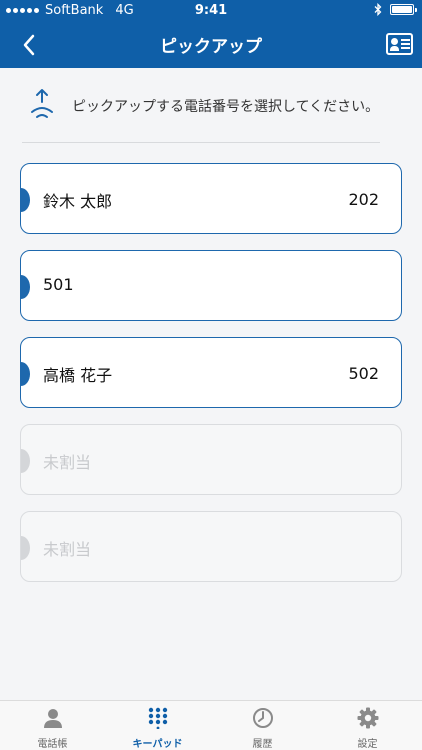 The image size is (422, 750). I want to click on page-title: ピックアップ, so click(211, 47).